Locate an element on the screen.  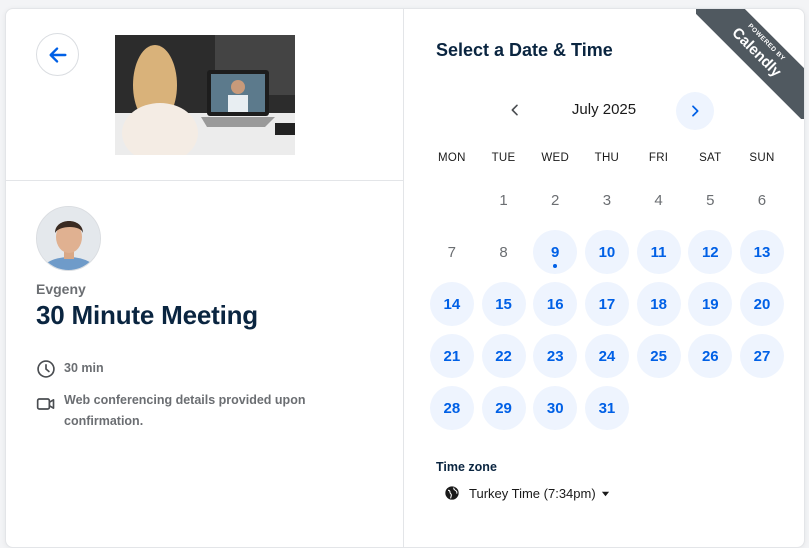
day-number: 23 is located at coordinates (555, 356).